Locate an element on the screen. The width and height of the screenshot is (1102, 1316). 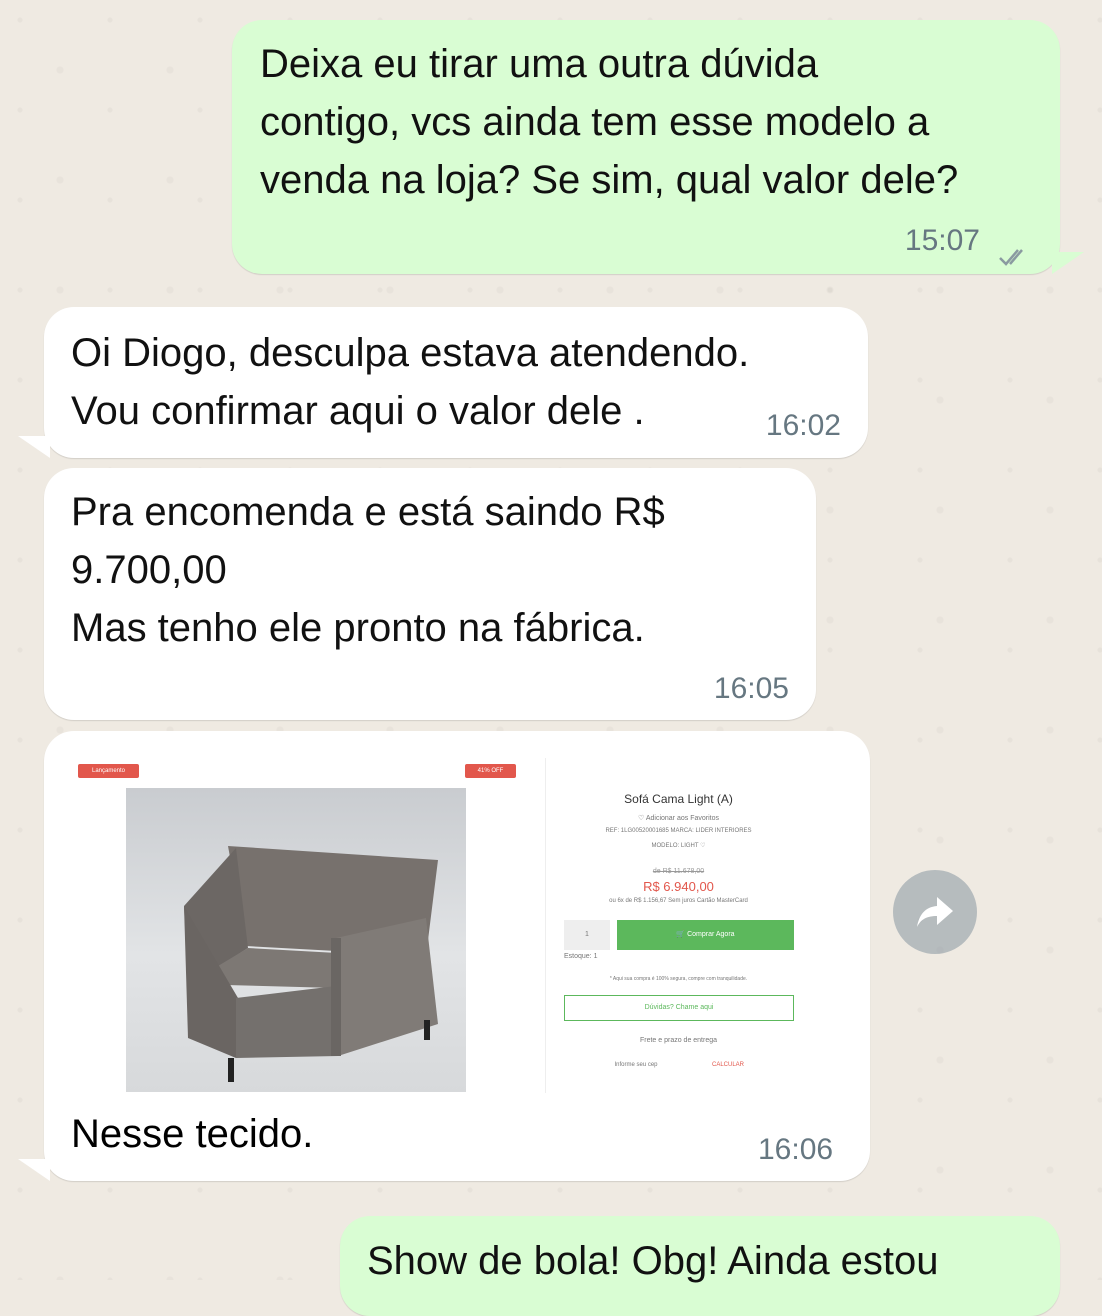
doubts-button: Dúvidas? Chame aqui is located at coordinates (679, 1008).